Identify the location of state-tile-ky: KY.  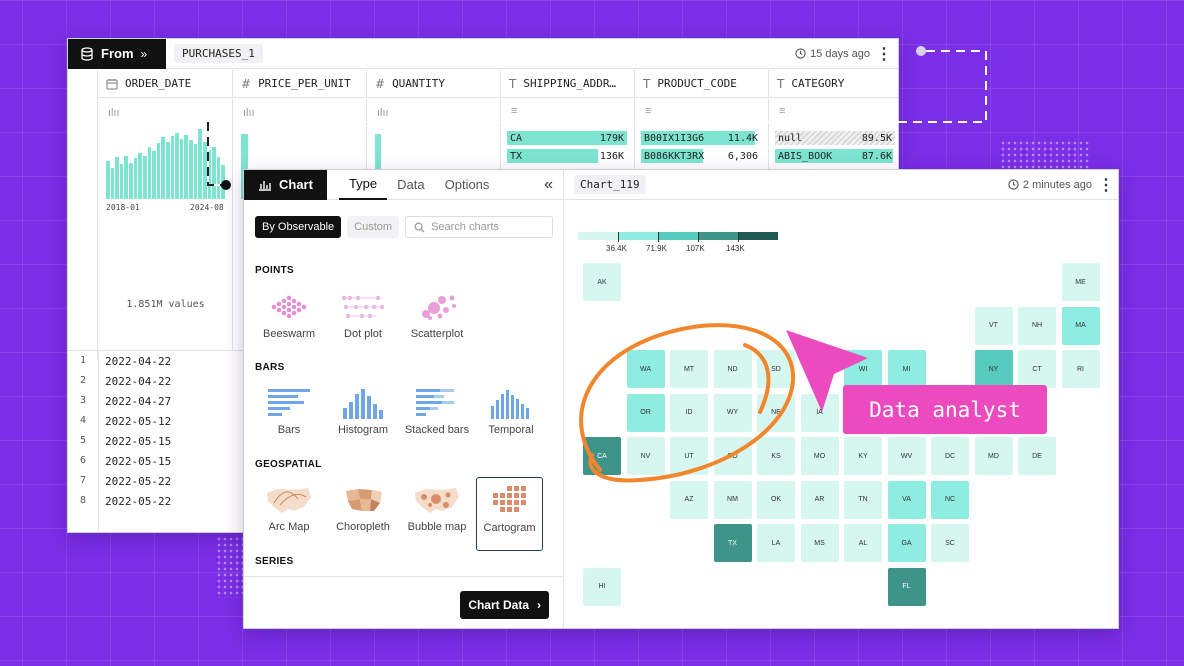
(863, 456).